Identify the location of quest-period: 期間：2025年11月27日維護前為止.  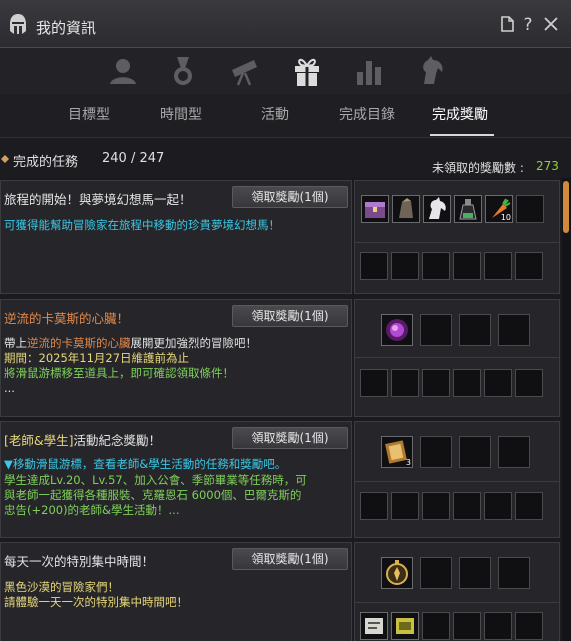
(97, 358).